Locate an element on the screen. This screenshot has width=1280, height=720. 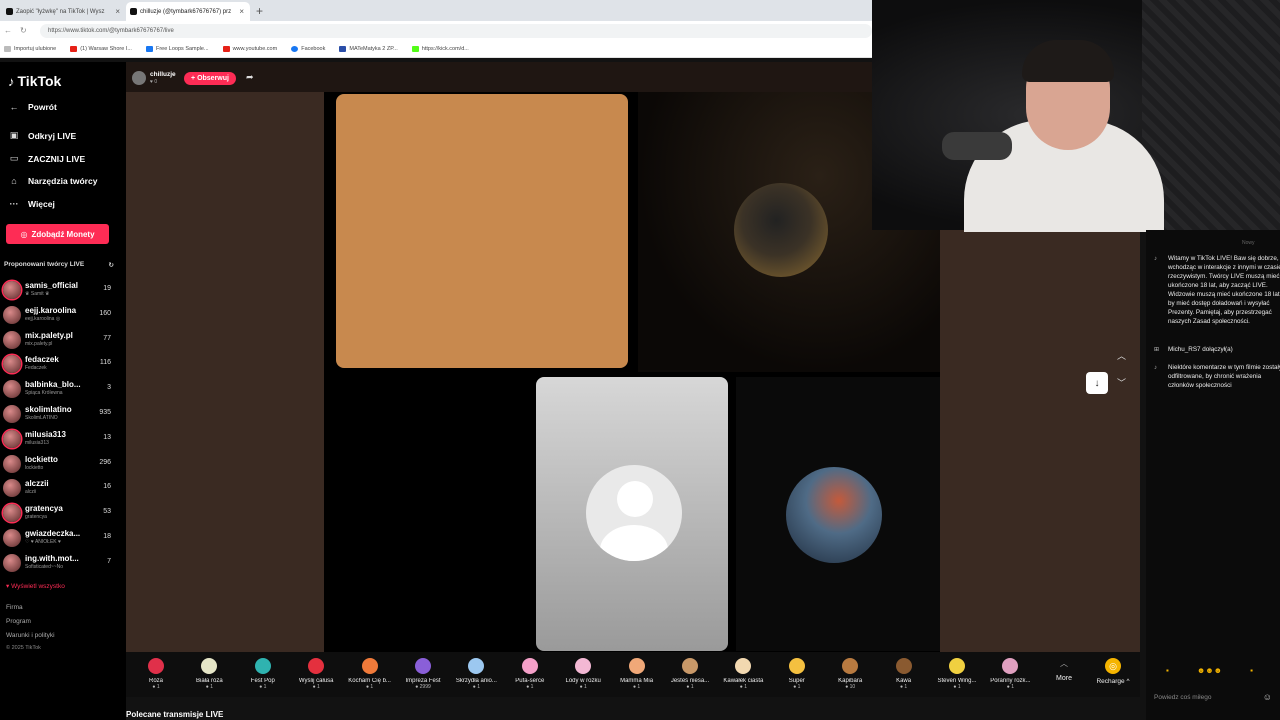
gift-item: Kapibara ● 10 is located at coordinates (850, 675).